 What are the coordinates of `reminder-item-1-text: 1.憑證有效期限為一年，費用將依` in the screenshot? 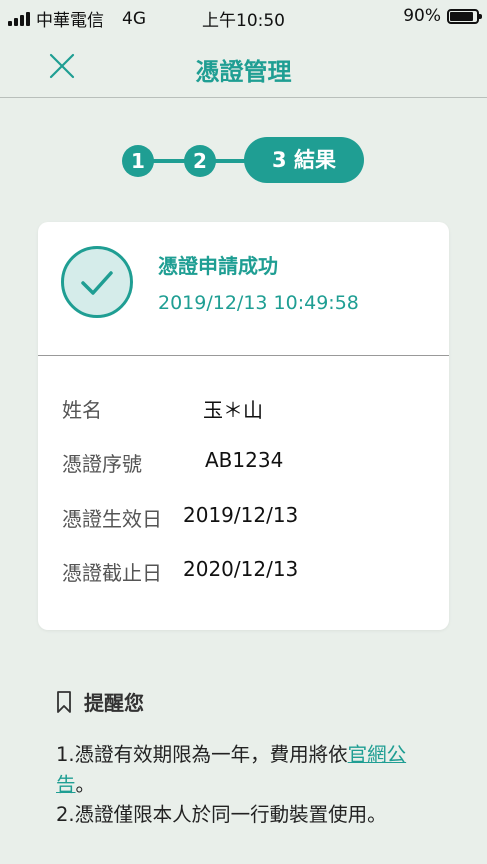 It's located at (202, 754).